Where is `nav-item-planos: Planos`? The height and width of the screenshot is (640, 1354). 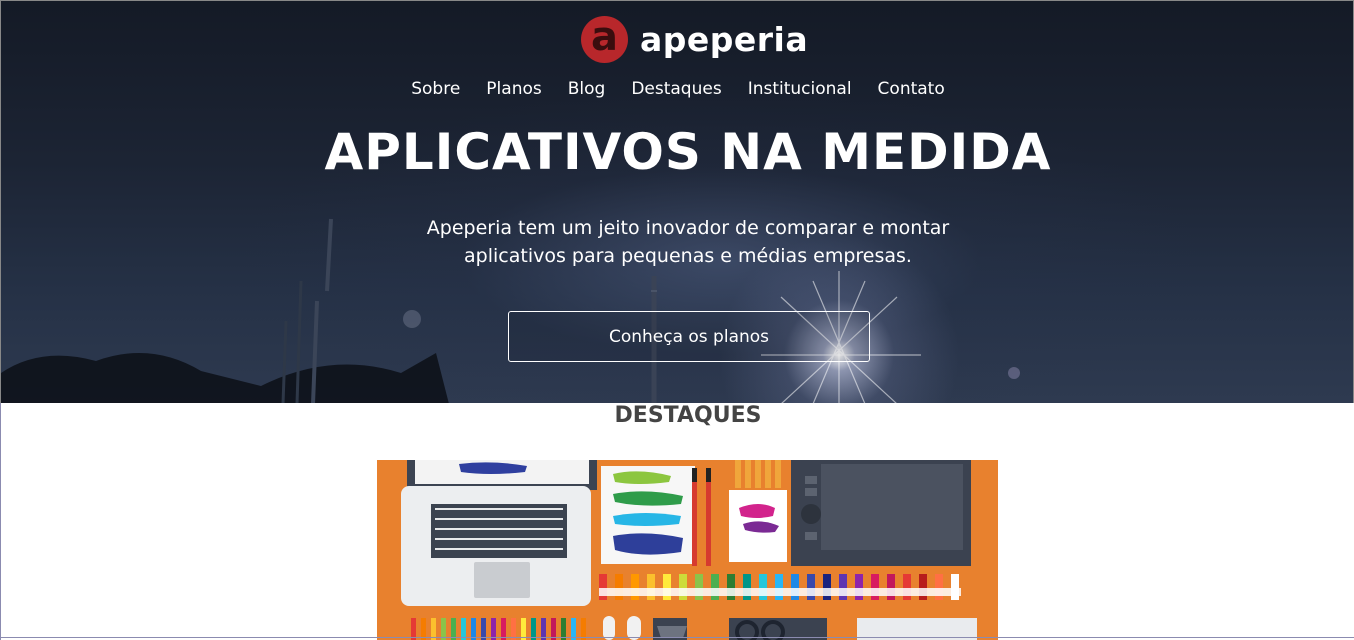
nav-item-planos: Planos is located at coordinates (513, 89).